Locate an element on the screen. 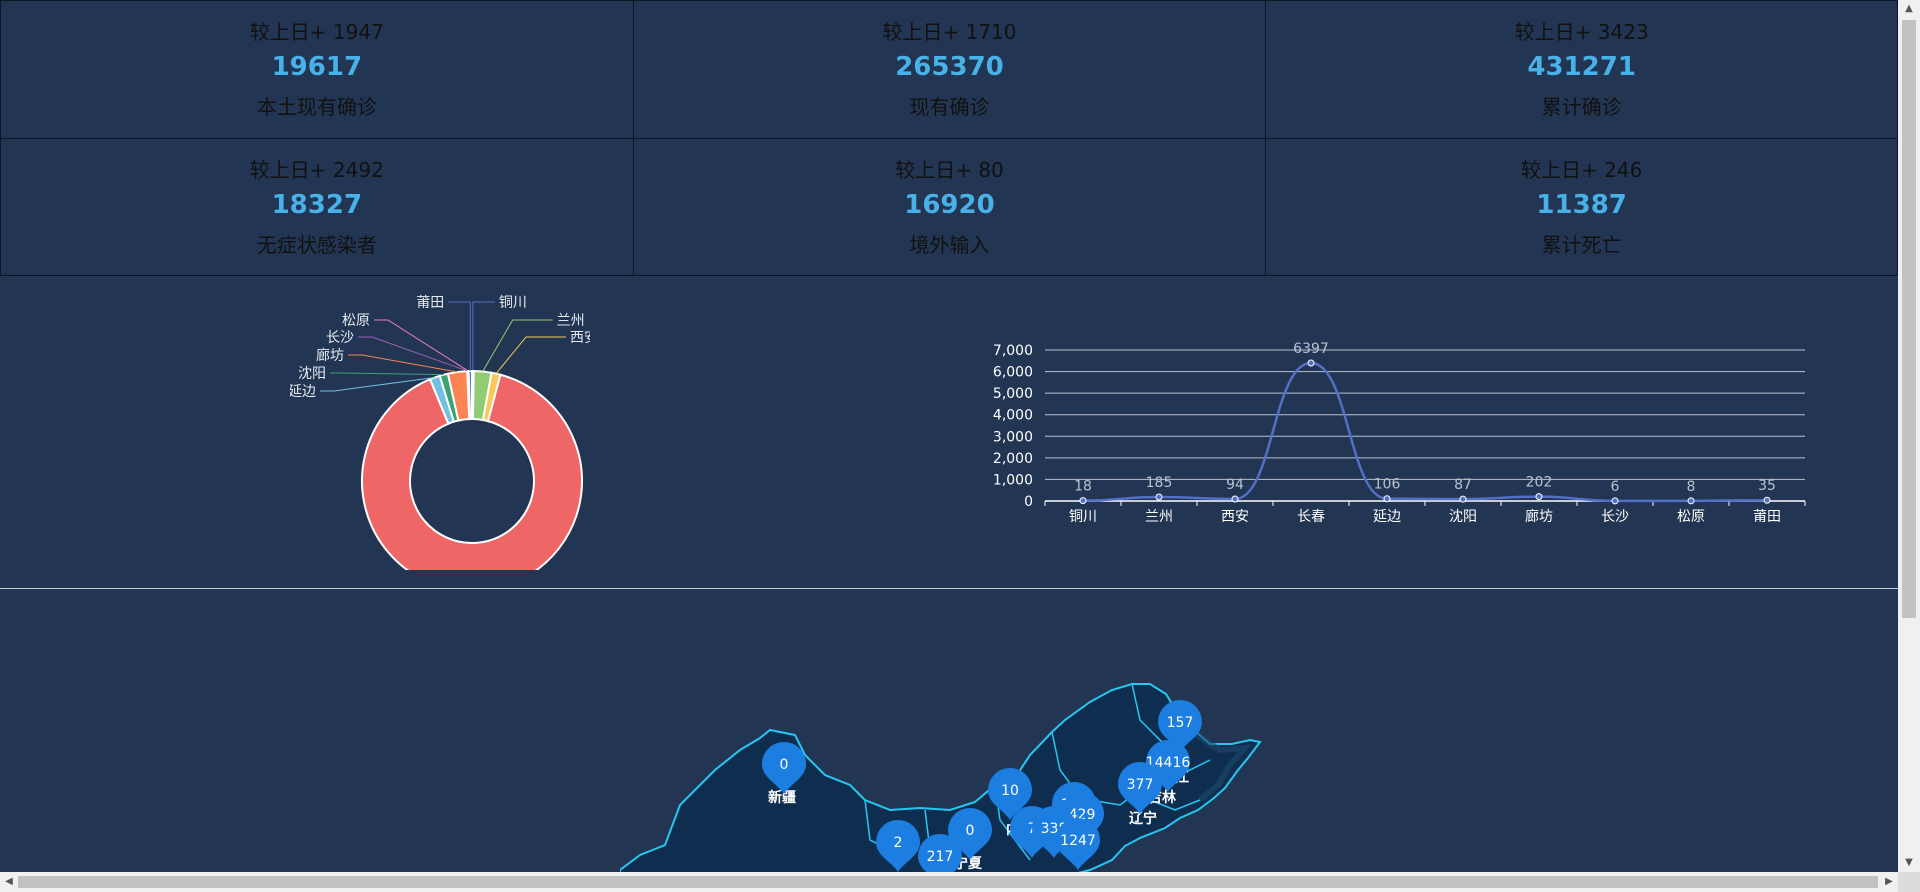  stat-delta: 较上日+ 1947 is located at coordinates (316, 32).